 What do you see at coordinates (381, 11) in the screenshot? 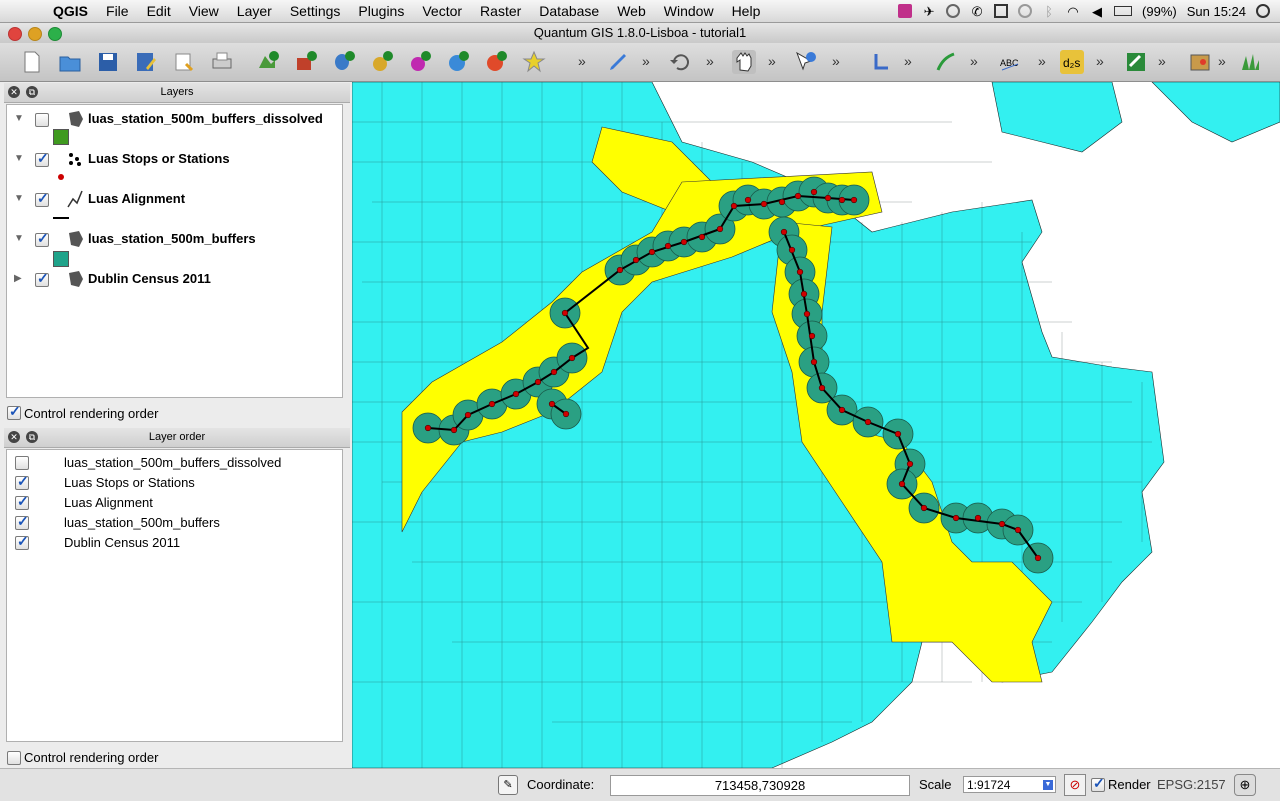
I see `menu-plugins: Plugins` at bounding box center [381, 11].